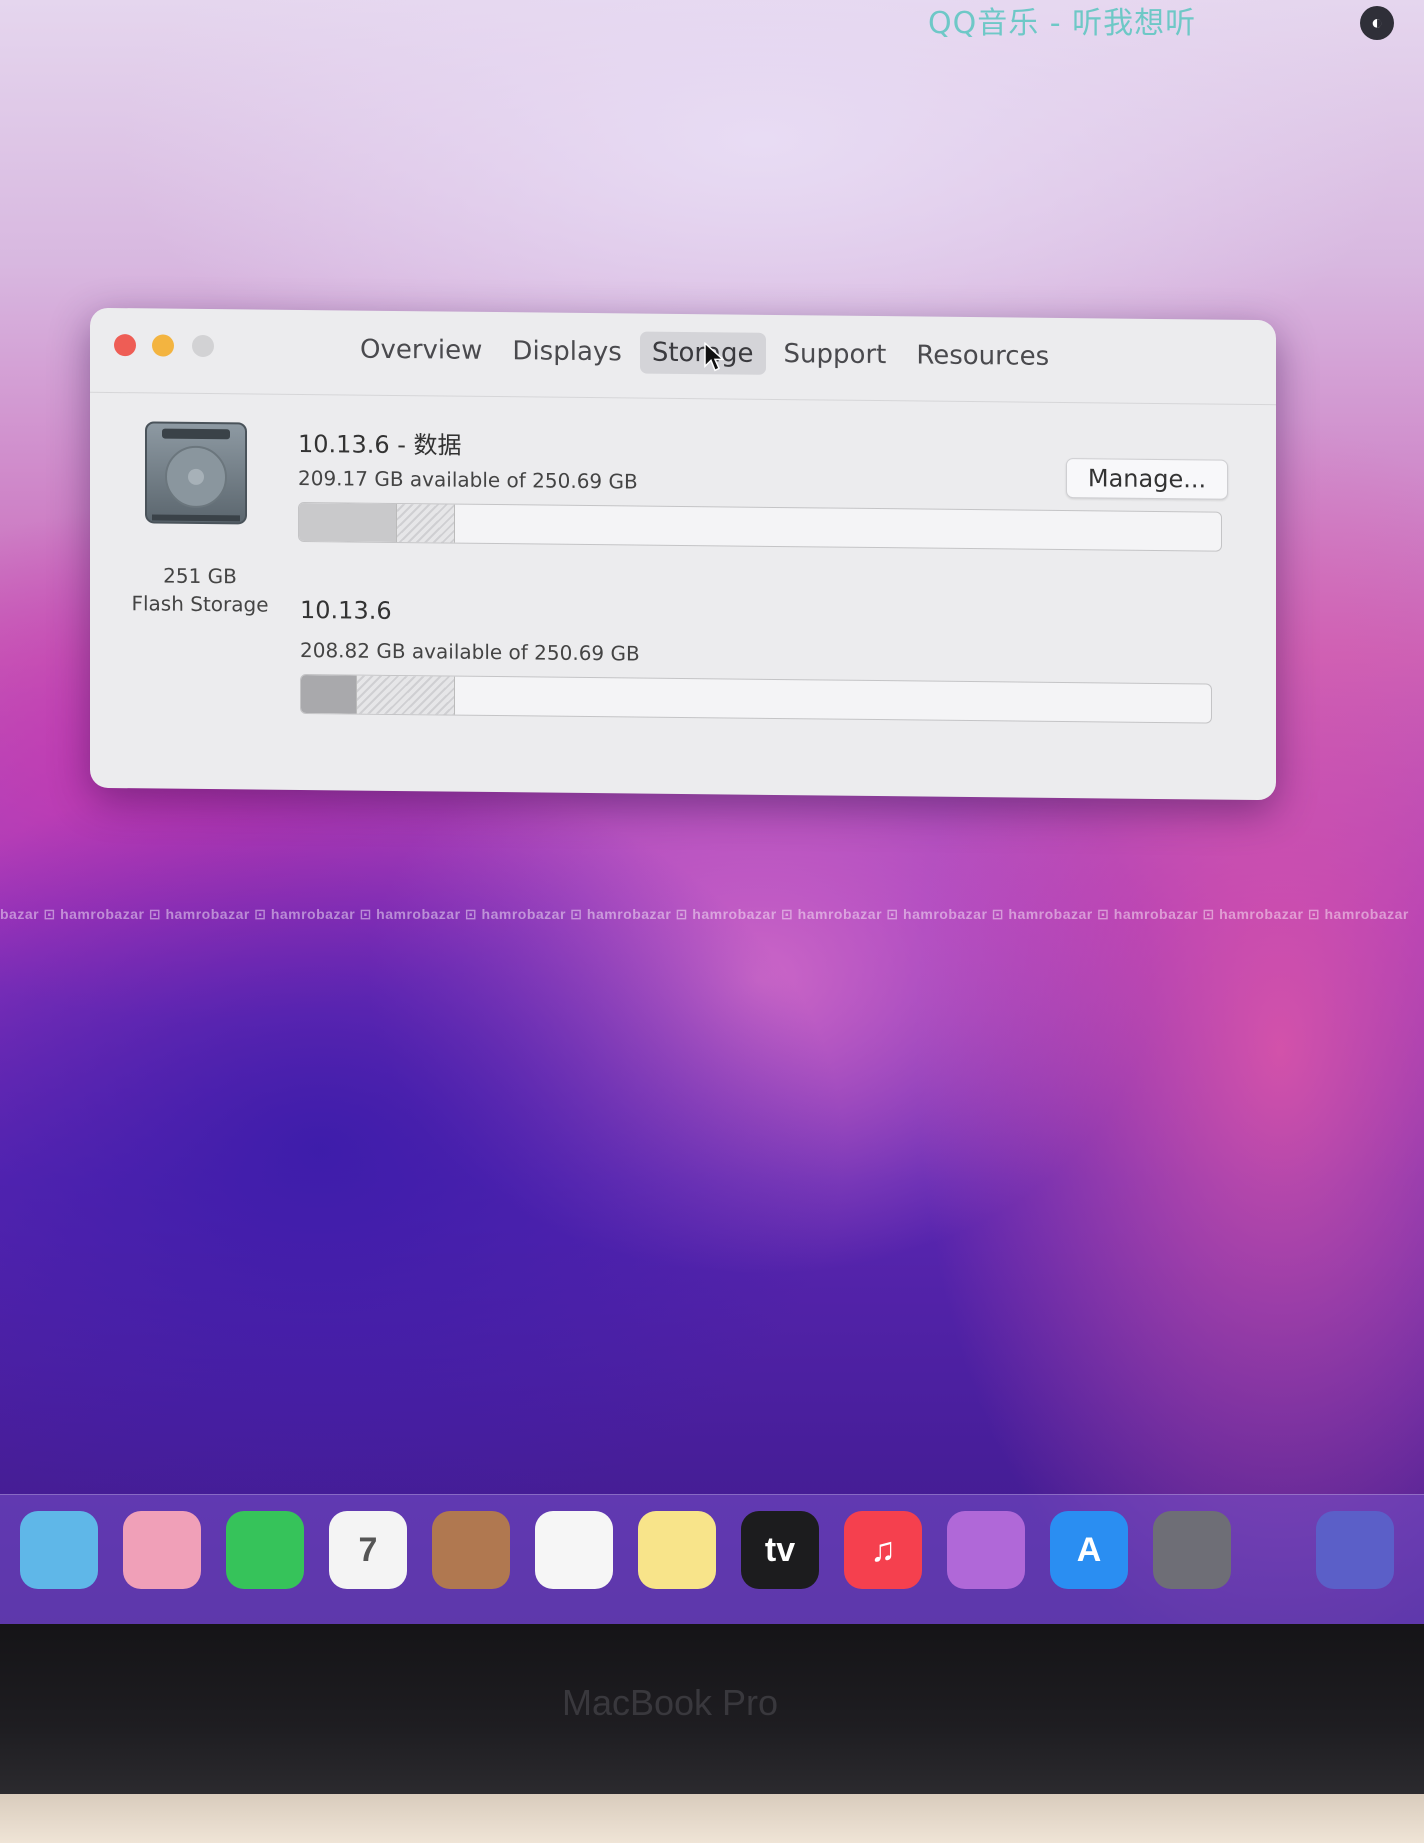  I want to click on disk-size: 251 GB, so click(200, 576).